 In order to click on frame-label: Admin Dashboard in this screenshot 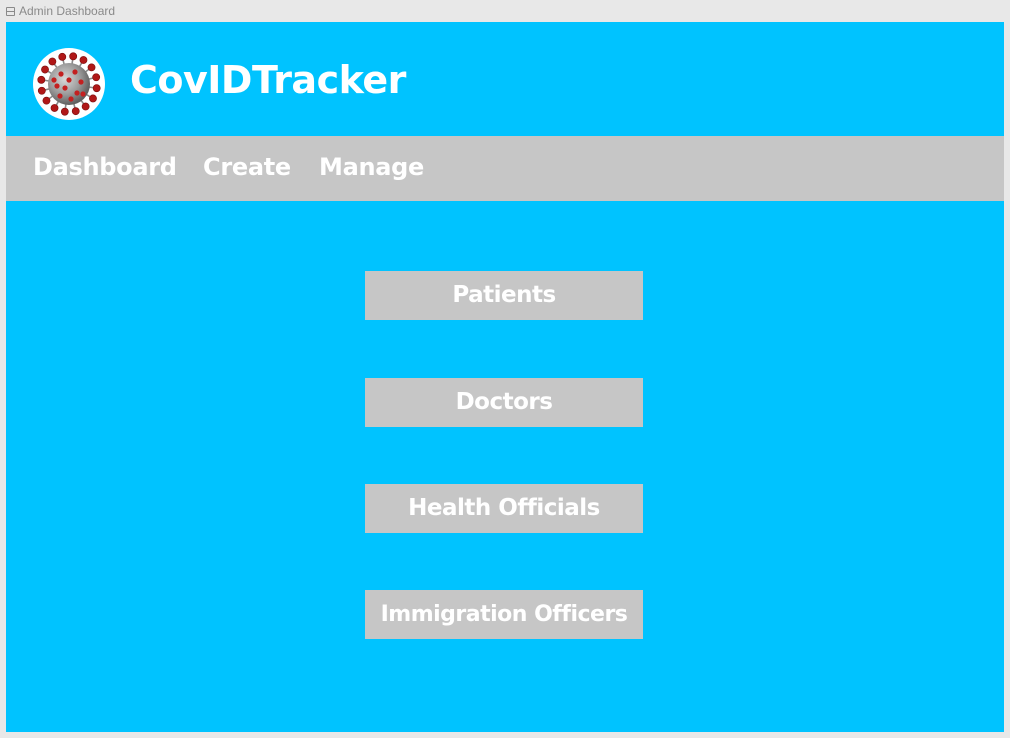, I will do `click(60, 11)`.